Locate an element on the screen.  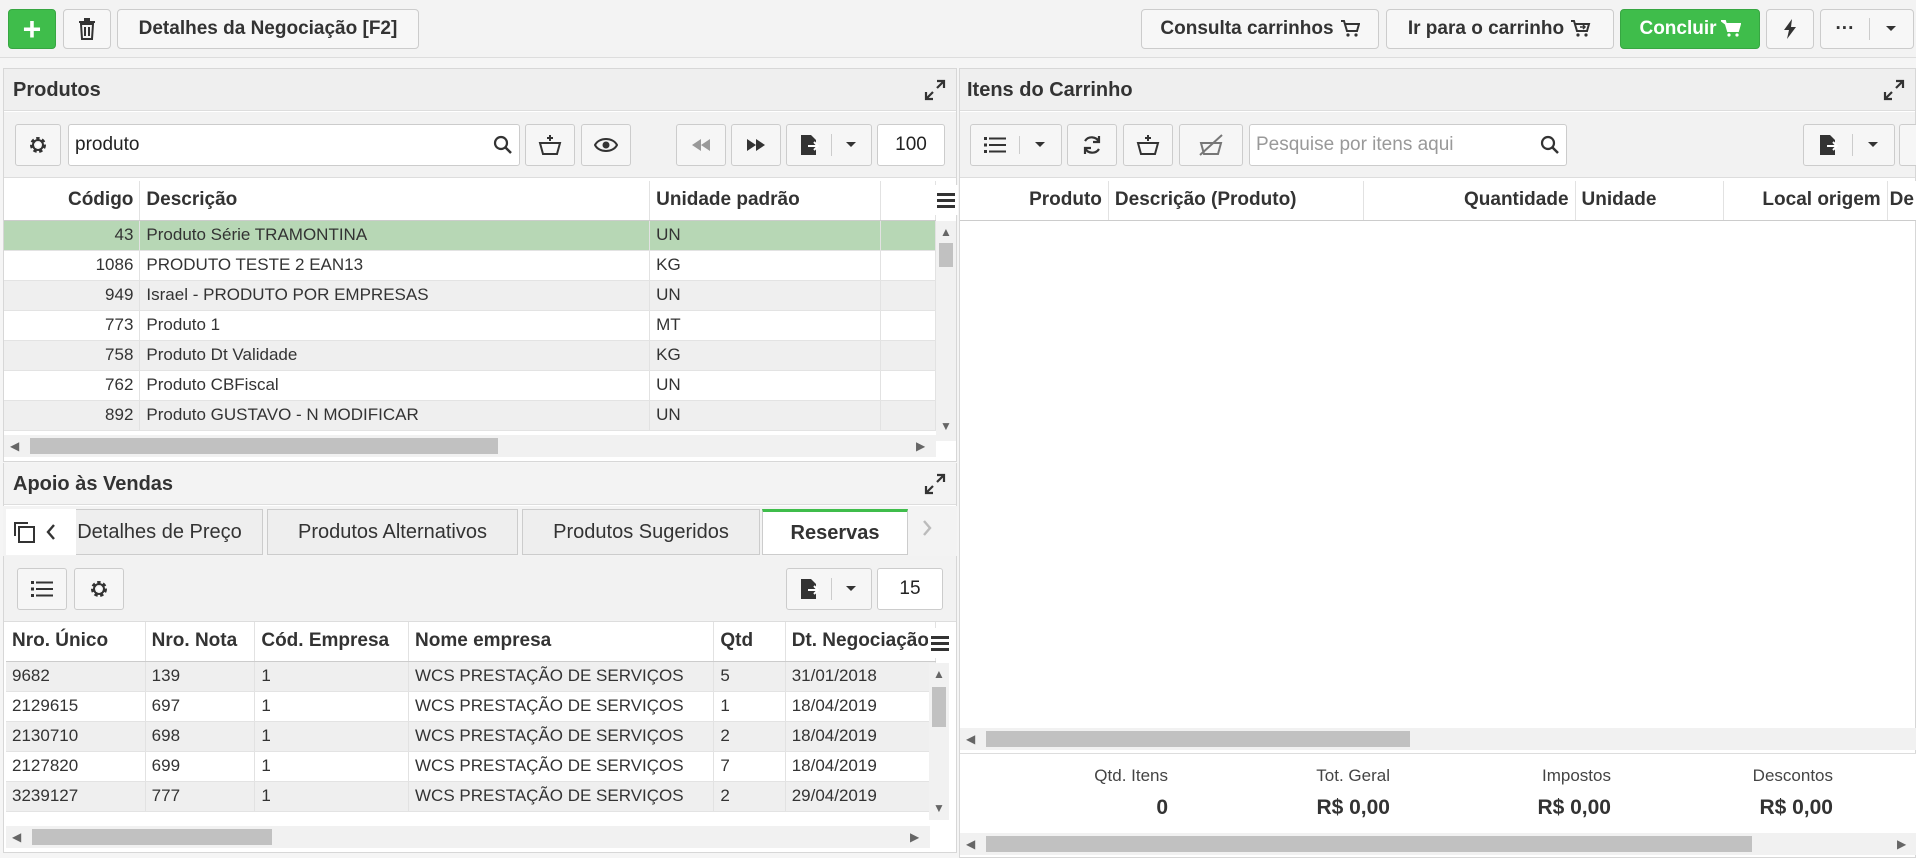
tab-label: Produtos Sugeridos is located at coordinates (641, 531).